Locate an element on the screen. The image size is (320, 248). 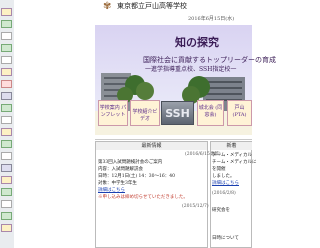
intro-video-button: 学校紹介ビデオ is located at coordinates (145, 113).